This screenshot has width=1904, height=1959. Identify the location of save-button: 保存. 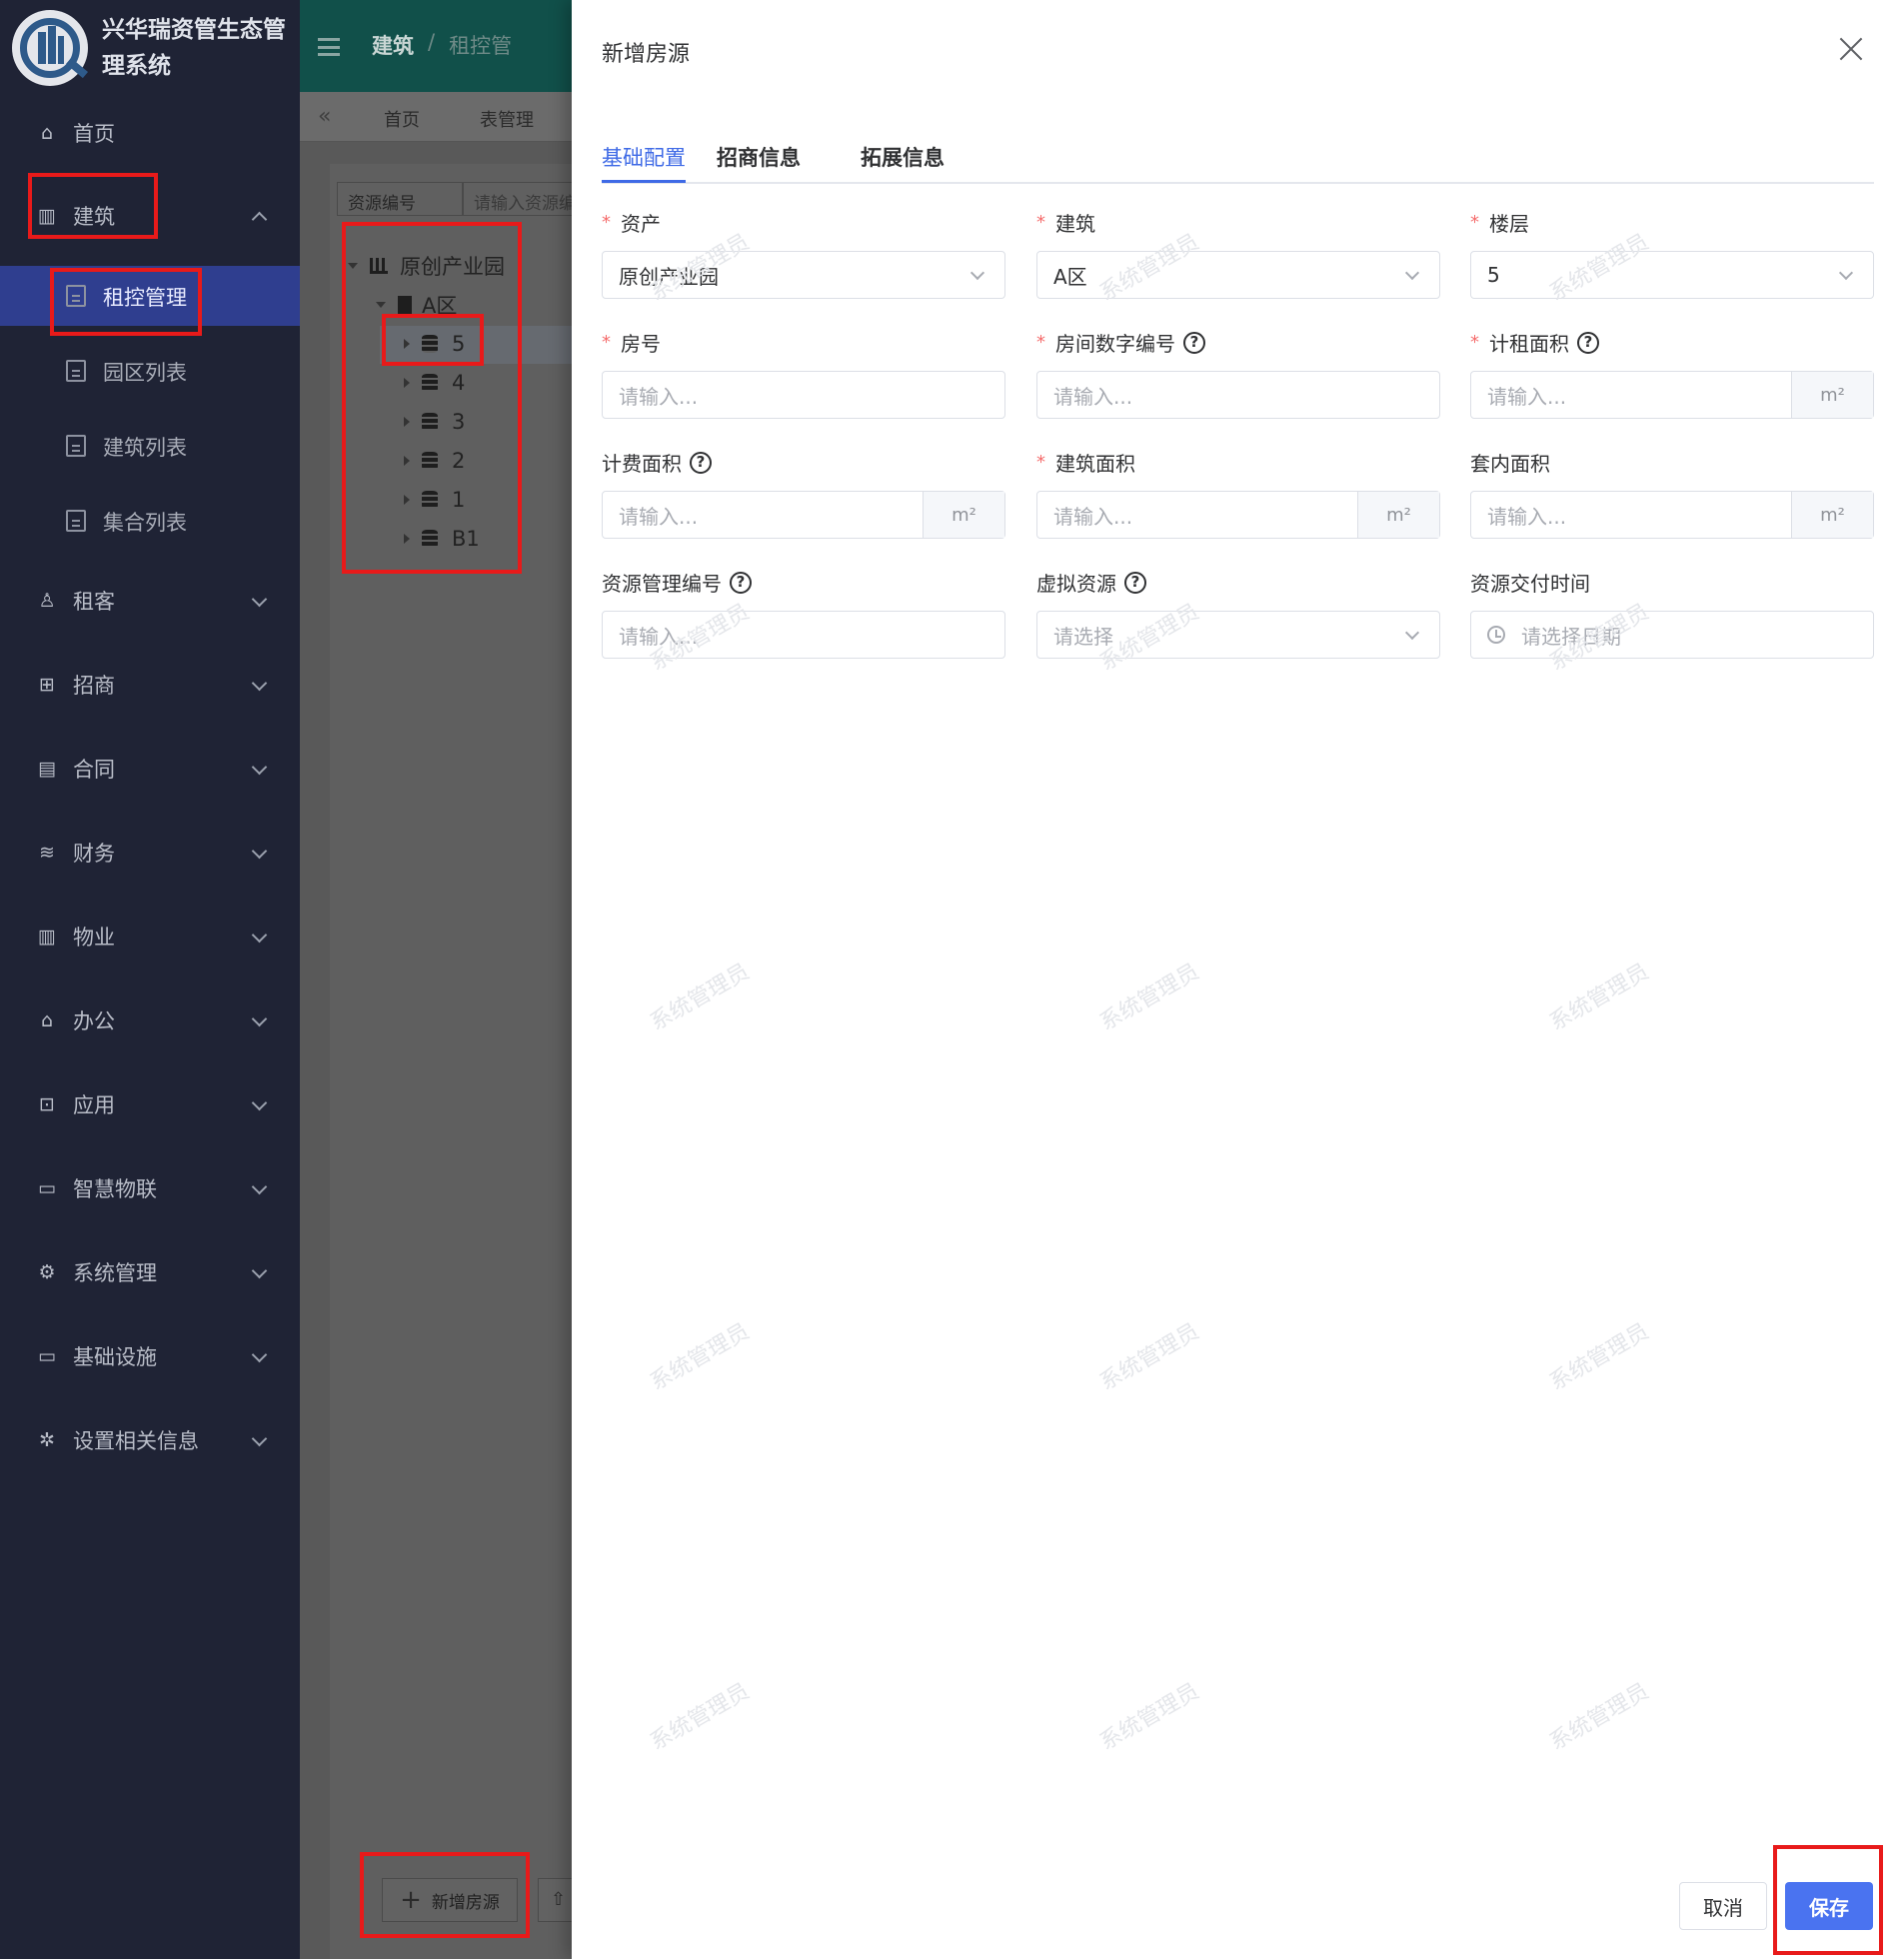
(1829, 1906).